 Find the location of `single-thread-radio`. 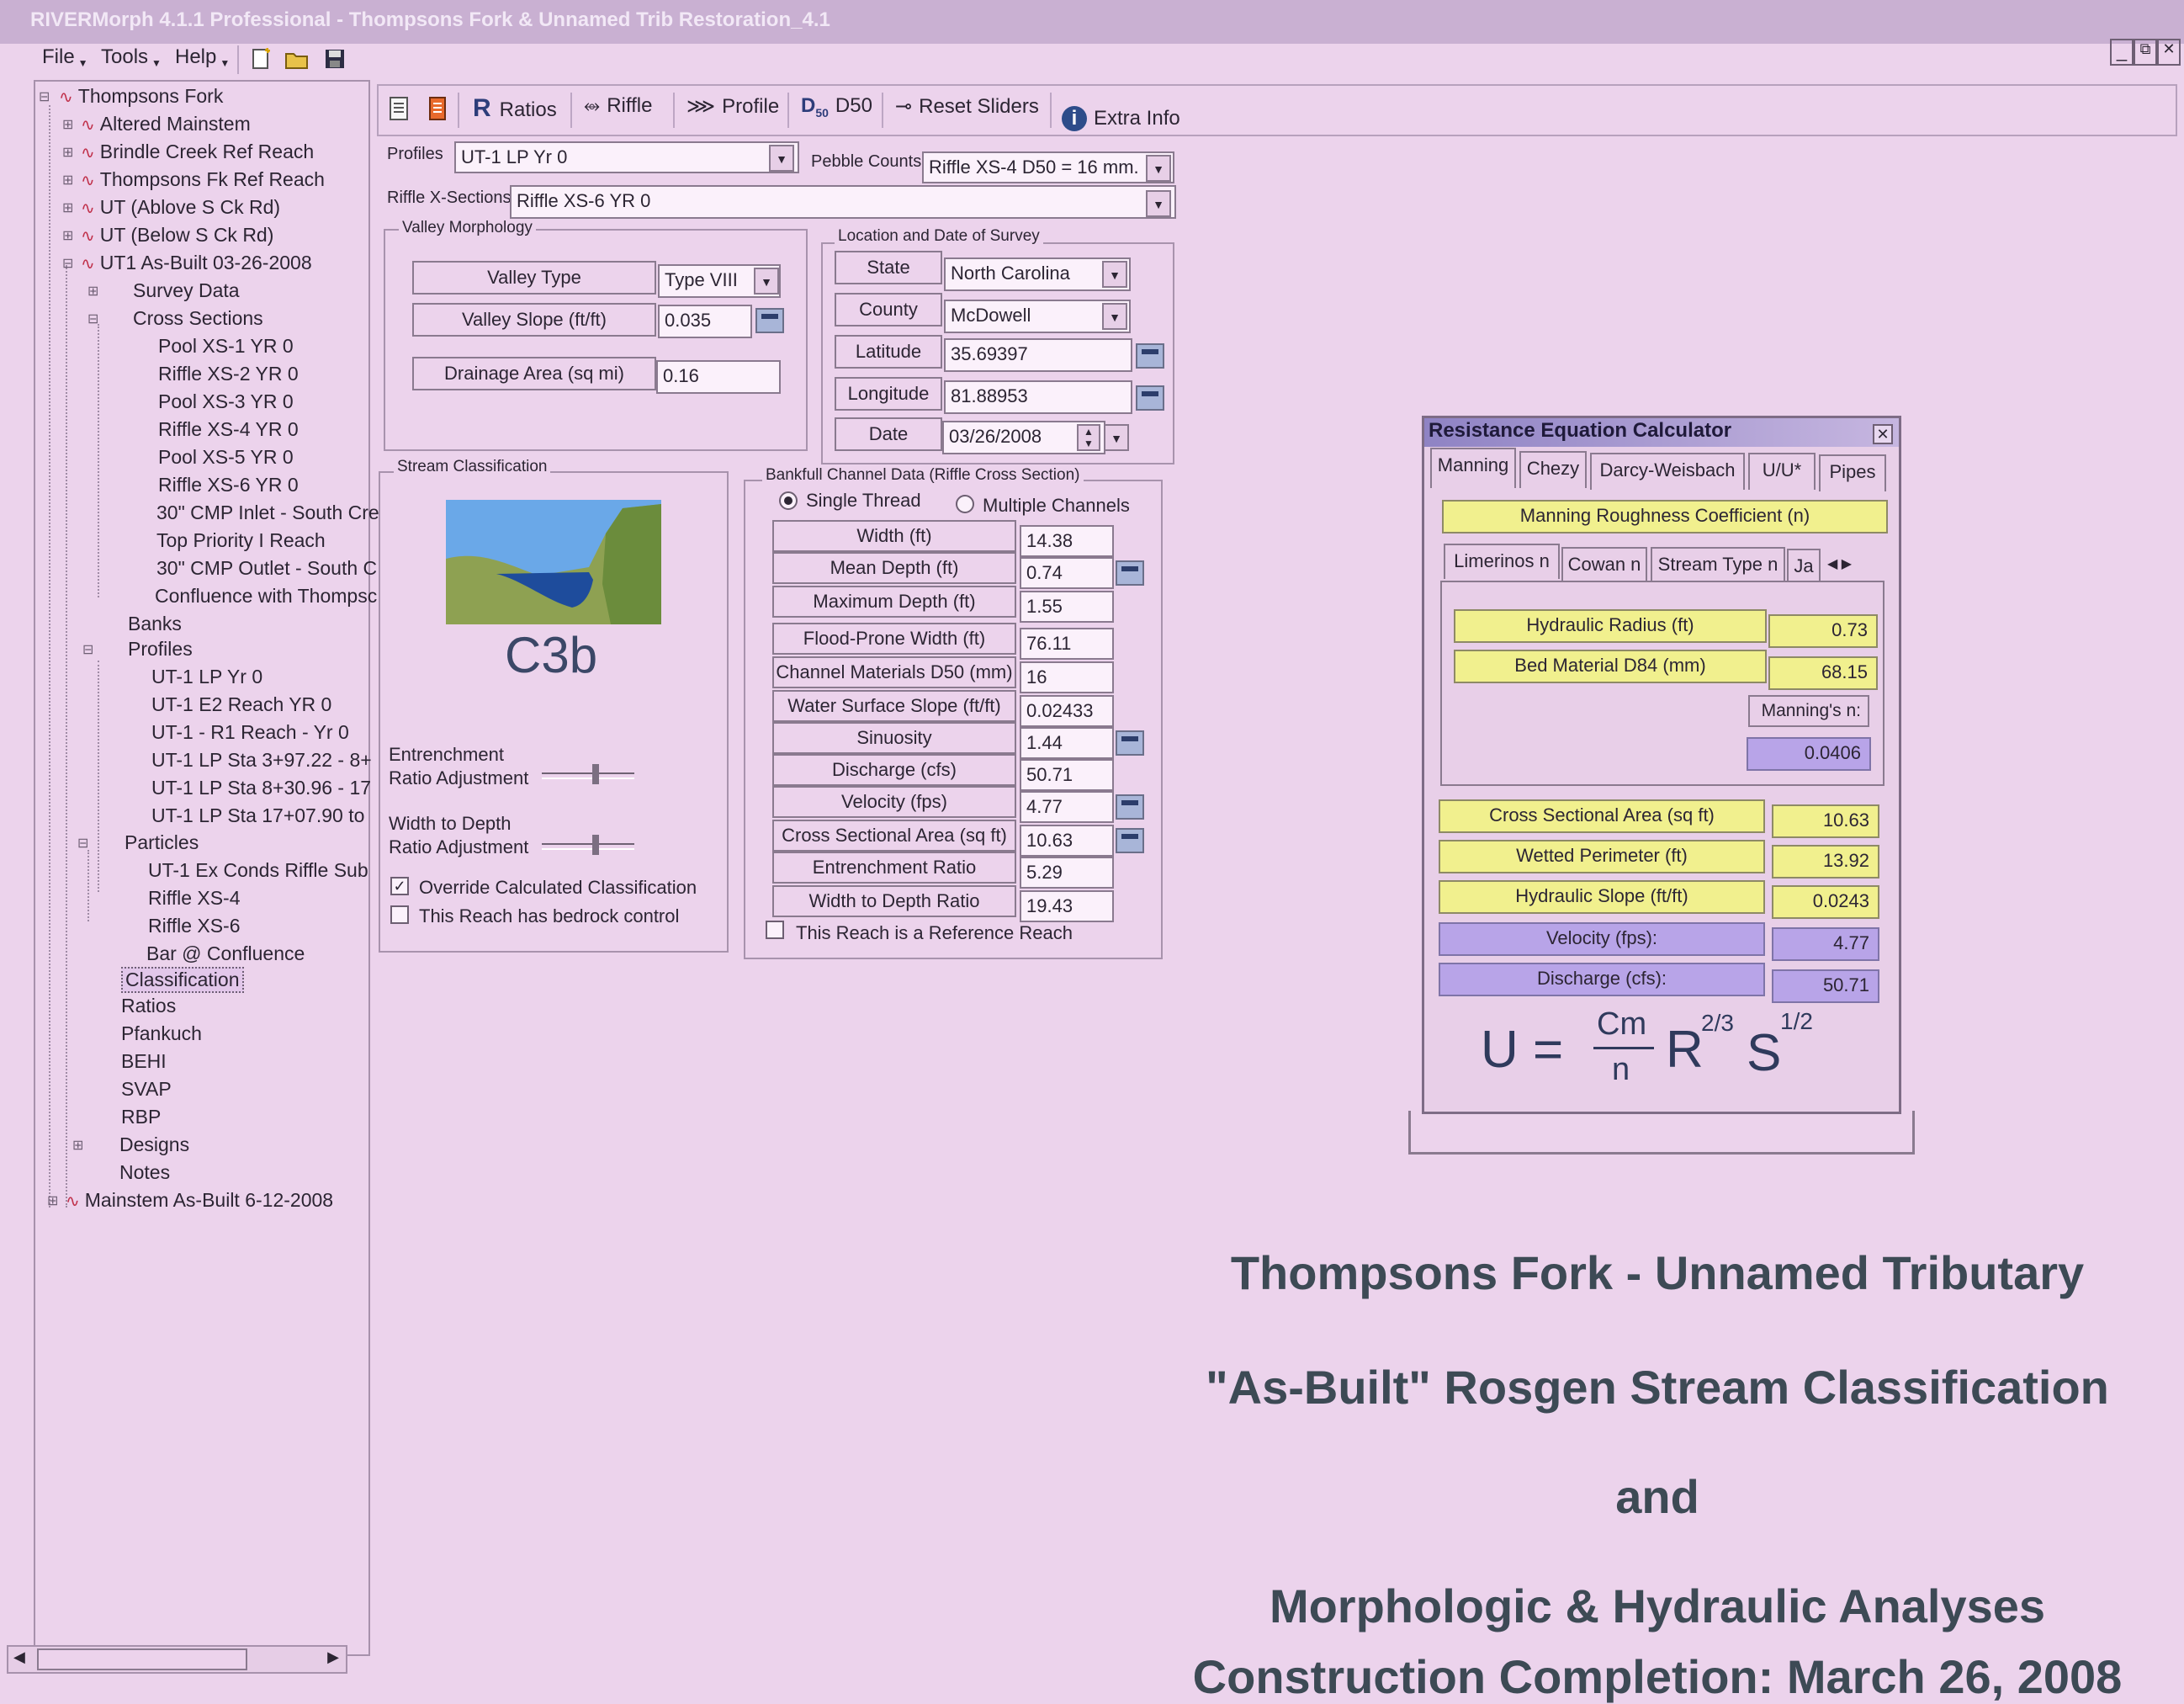

single-thread-radio is located at coordinates (789, 500).